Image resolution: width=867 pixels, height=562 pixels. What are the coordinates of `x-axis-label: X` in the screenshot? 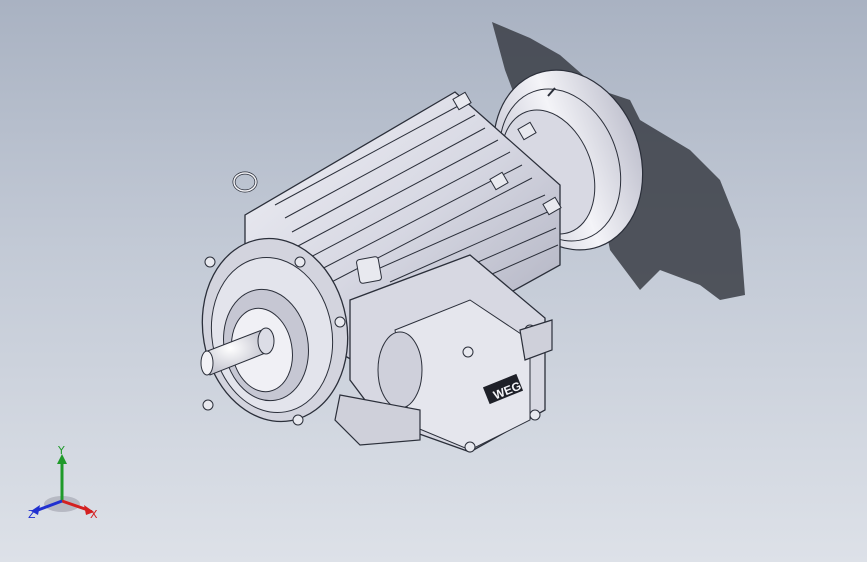 It's located at (94, 514).